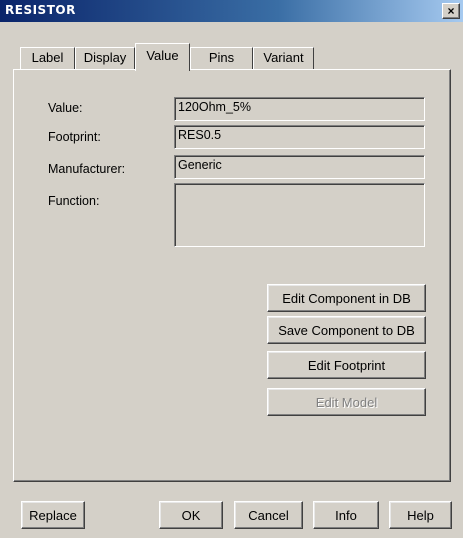  I want to click on info-button: Info, so click(346, 515).